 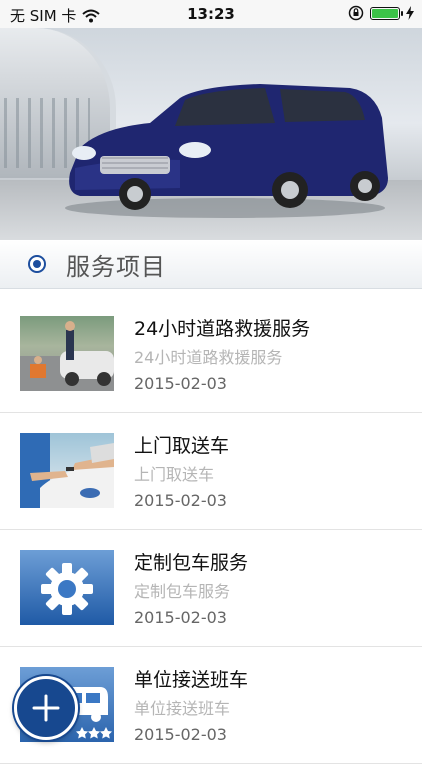 What do you see at coordinates (174, 474) in the screenshot?
I see `service-subtitle: 上门取送车` at bounding box center [174, 474].